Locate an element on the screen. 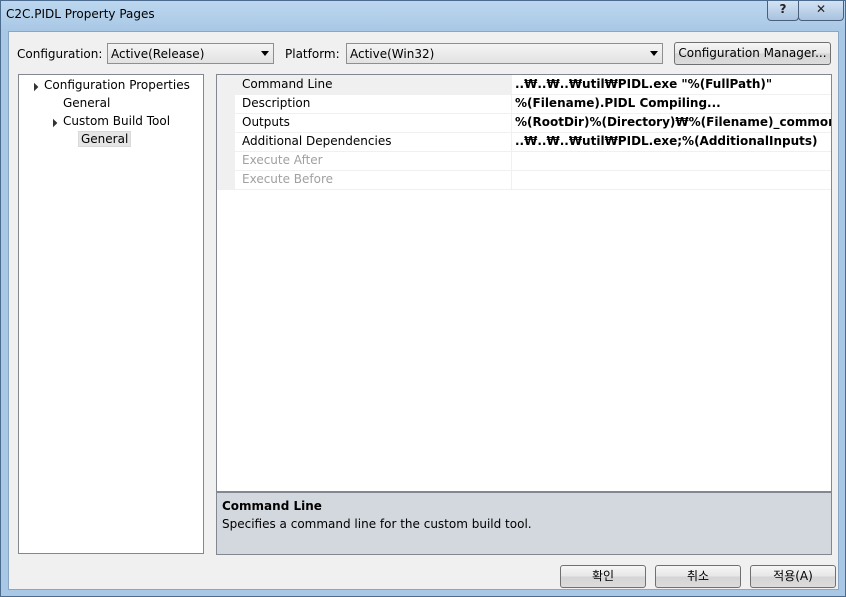 This screenshot has height=597, width=846. tree-item-custom-build-tool: Custom Build Tool is located at coordinates (116, 121).